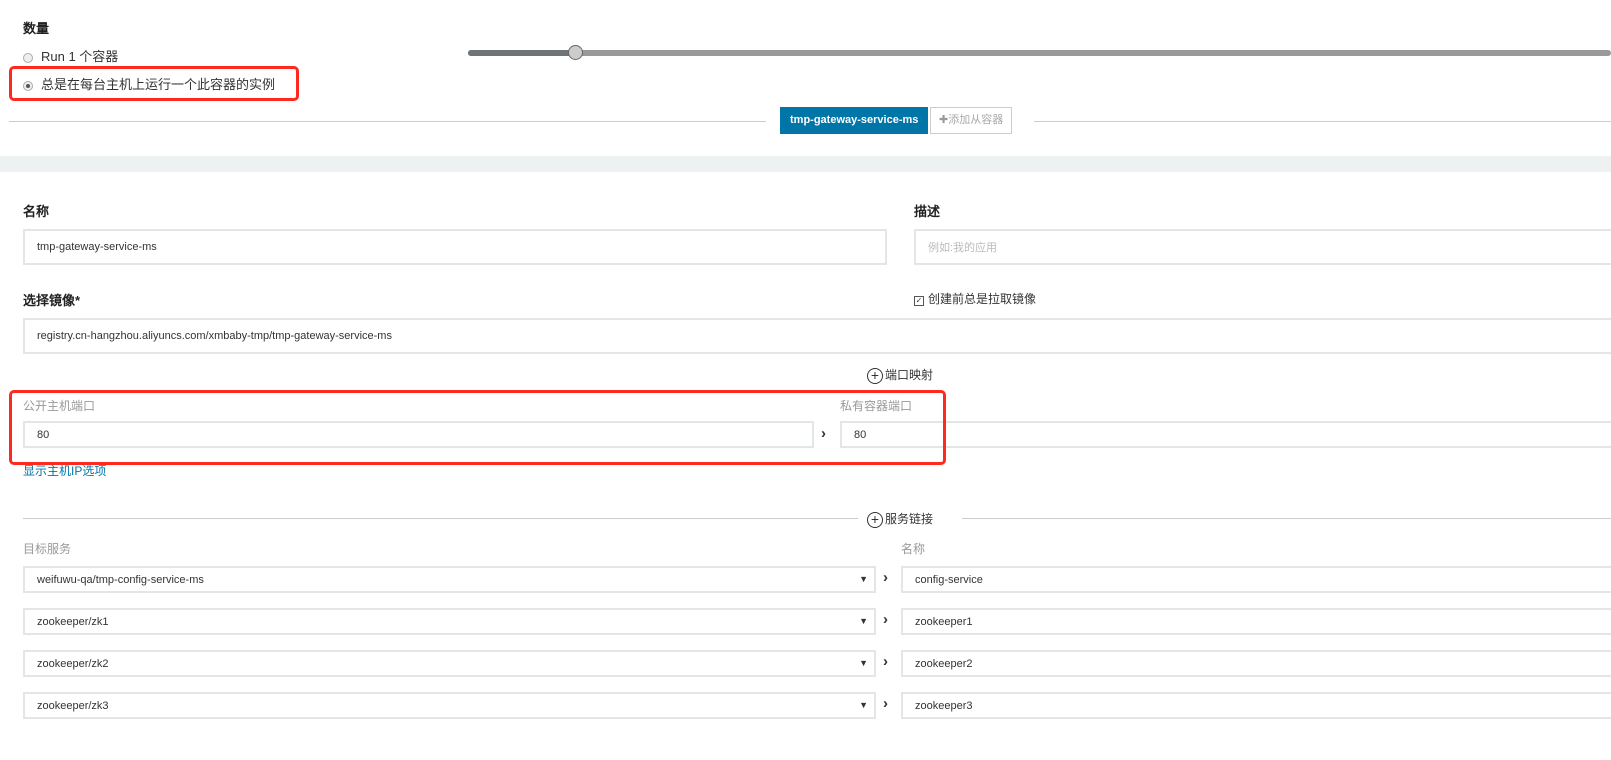 The image size is (1611, 760). What do you see at coordinates (455, 247) in the screenshot?
I see `name-input: tmp-gateway-service-ms` at bounding box center [455, 247].